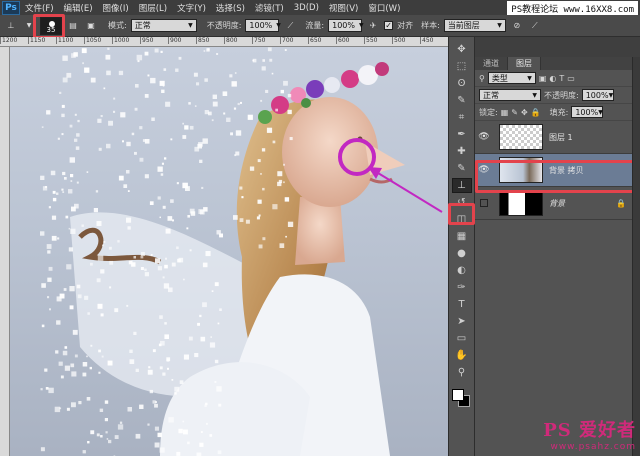 The width and height of the screenshot is (640, 456). What do you see at coordinates (389, 25) in the screenshot?
I see `align-checkbox: ✓` at bounding box center [389, 25].